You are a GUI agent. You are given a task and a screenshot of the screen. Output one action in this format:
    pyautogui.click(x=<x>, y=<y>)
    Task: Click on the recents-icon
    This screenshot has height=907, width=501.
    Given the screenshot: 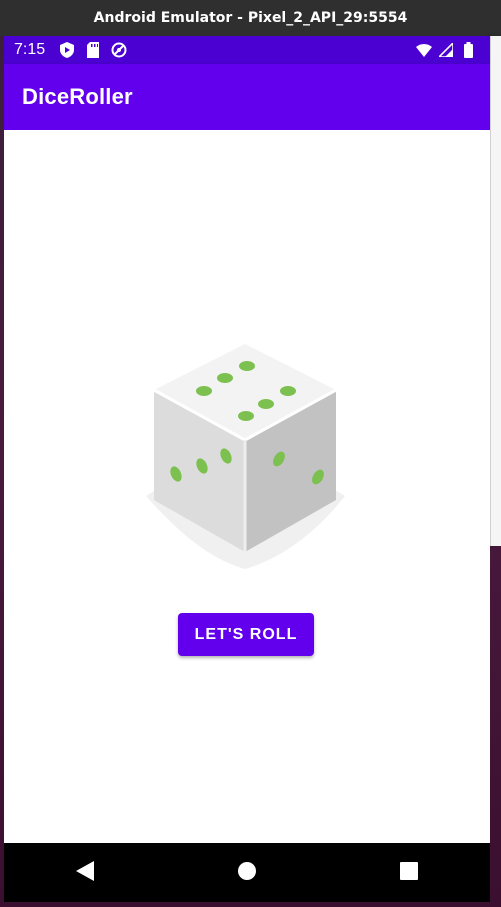 What is the action you would take?
    pyautogui.click(x=409, y=872)
    